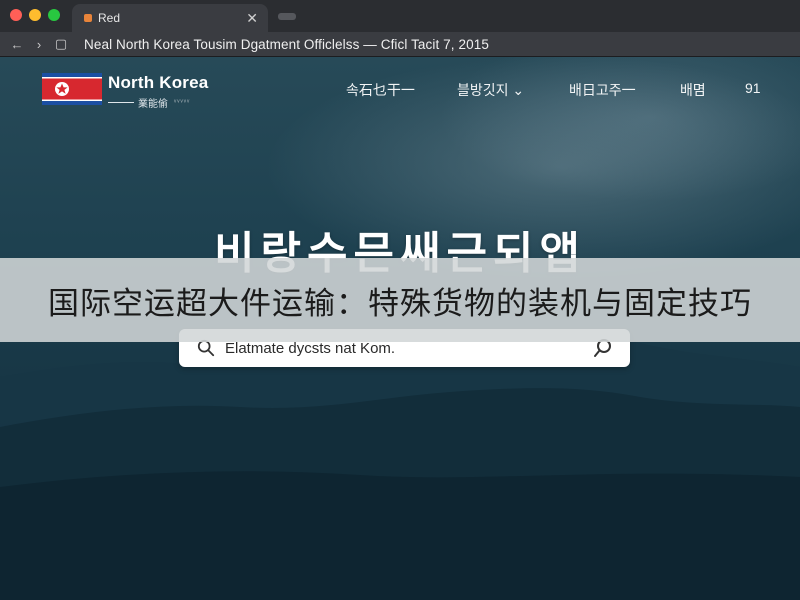 The image size is (800, 600). What do you see at coordinates (287, 16) in the screenshot?
I see `new-tab-button` at bounding box center [287, 16].